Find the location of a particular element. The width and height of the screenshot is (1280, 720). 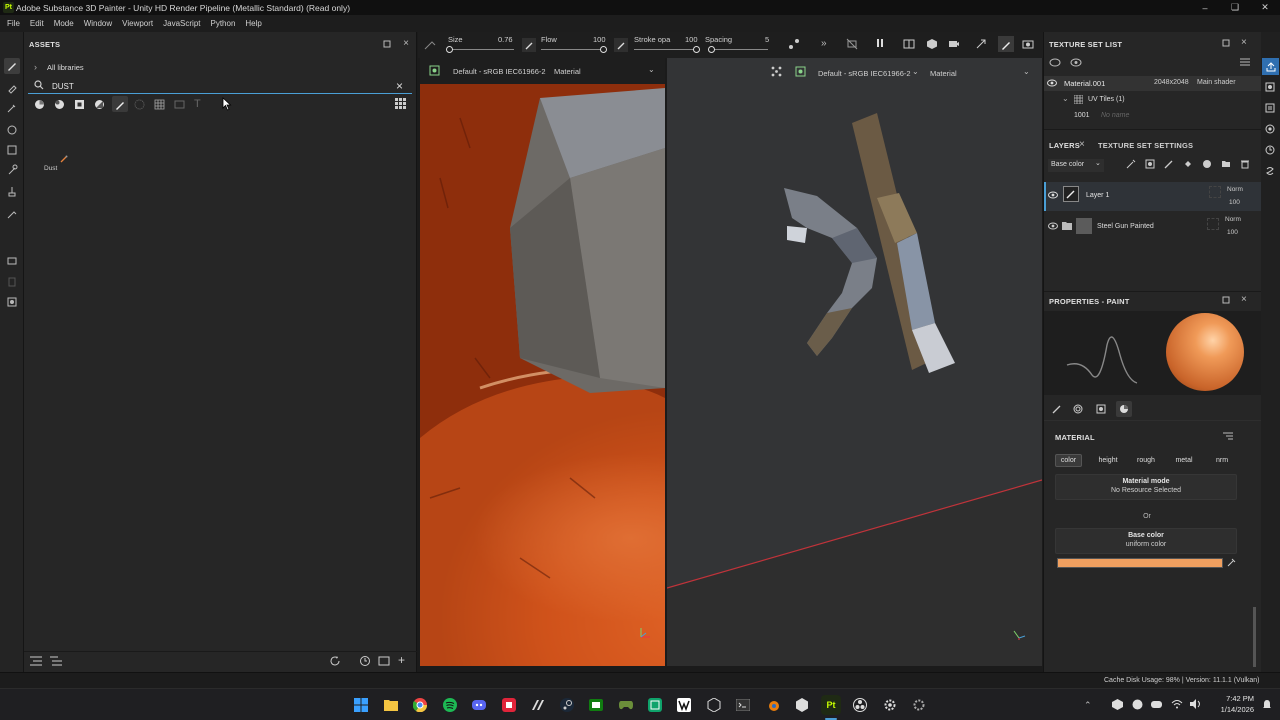

tree-view-icon is located at coordinates (56, 661).